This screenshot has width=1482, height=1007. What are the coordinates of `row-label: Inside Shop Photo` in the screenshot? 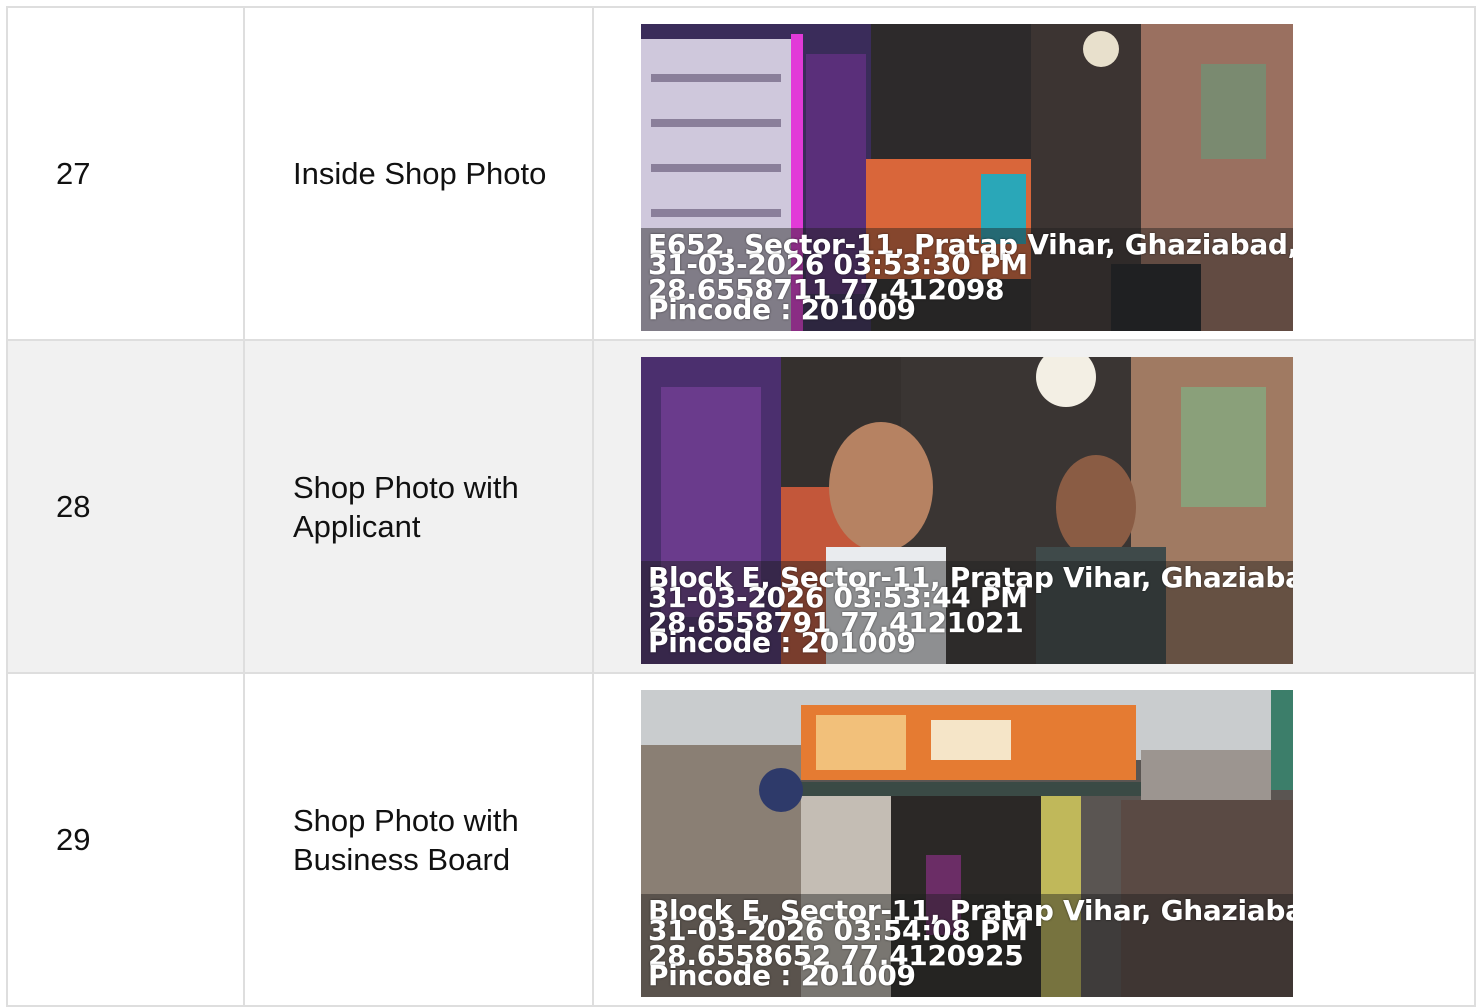 It's located at (418, 173).